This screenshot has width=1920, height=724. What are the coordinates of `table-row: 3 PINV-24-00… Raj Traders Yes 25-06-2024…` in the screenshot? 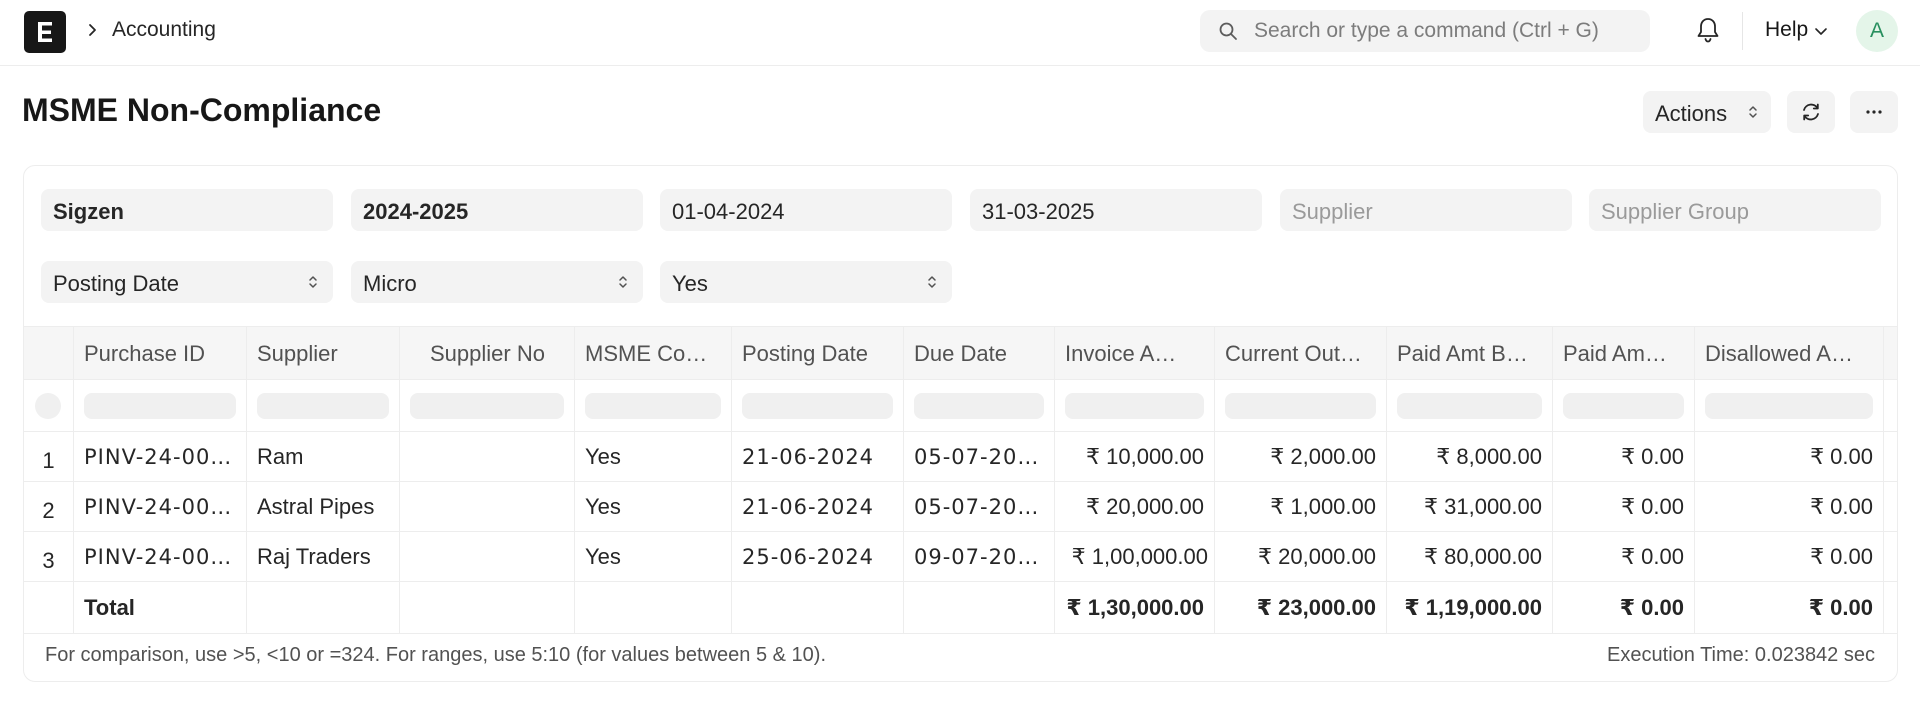 It's located at (960, 557).